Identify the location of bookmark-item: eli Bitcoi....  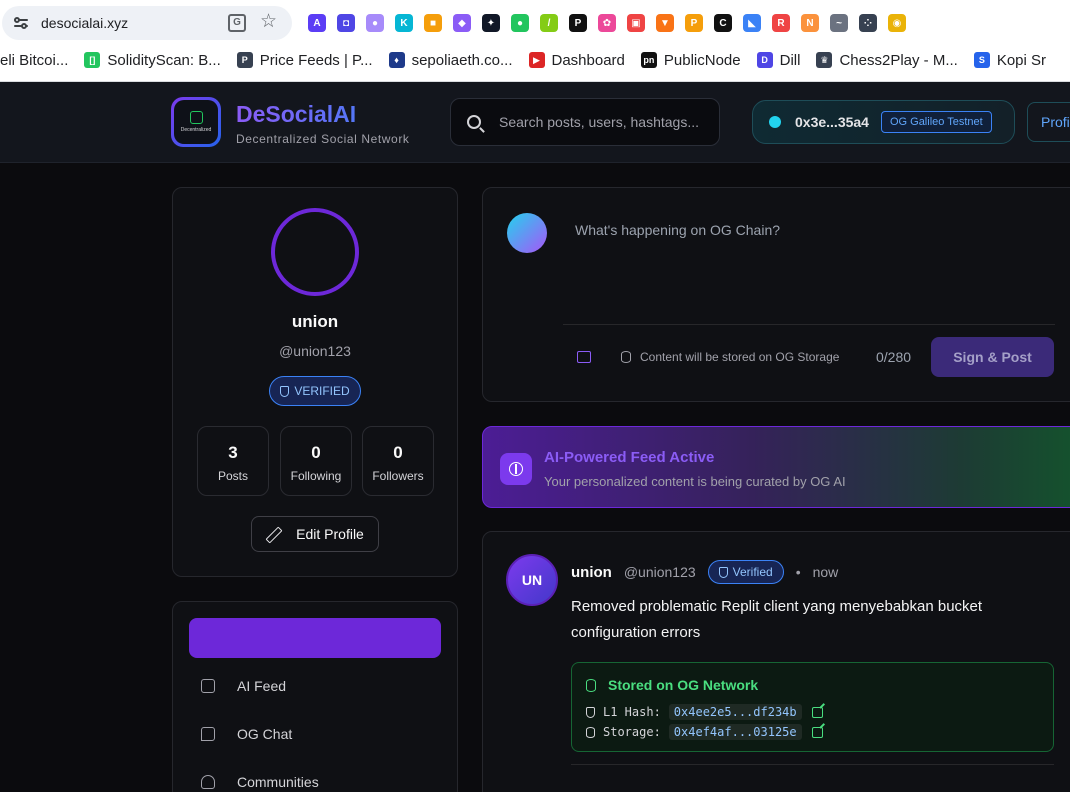
(34, 60).